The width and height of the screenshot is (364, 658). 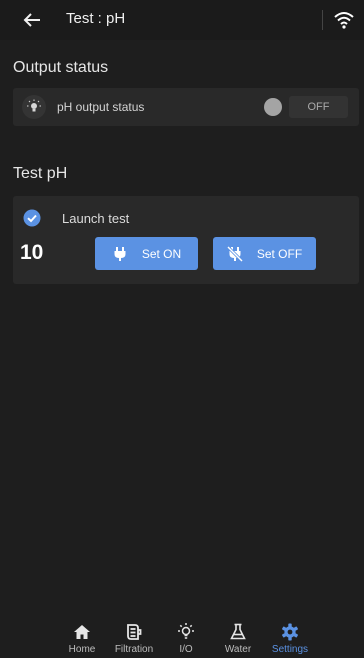 I want to click on set-on-button: Set ON, so click(x=146, y=253).